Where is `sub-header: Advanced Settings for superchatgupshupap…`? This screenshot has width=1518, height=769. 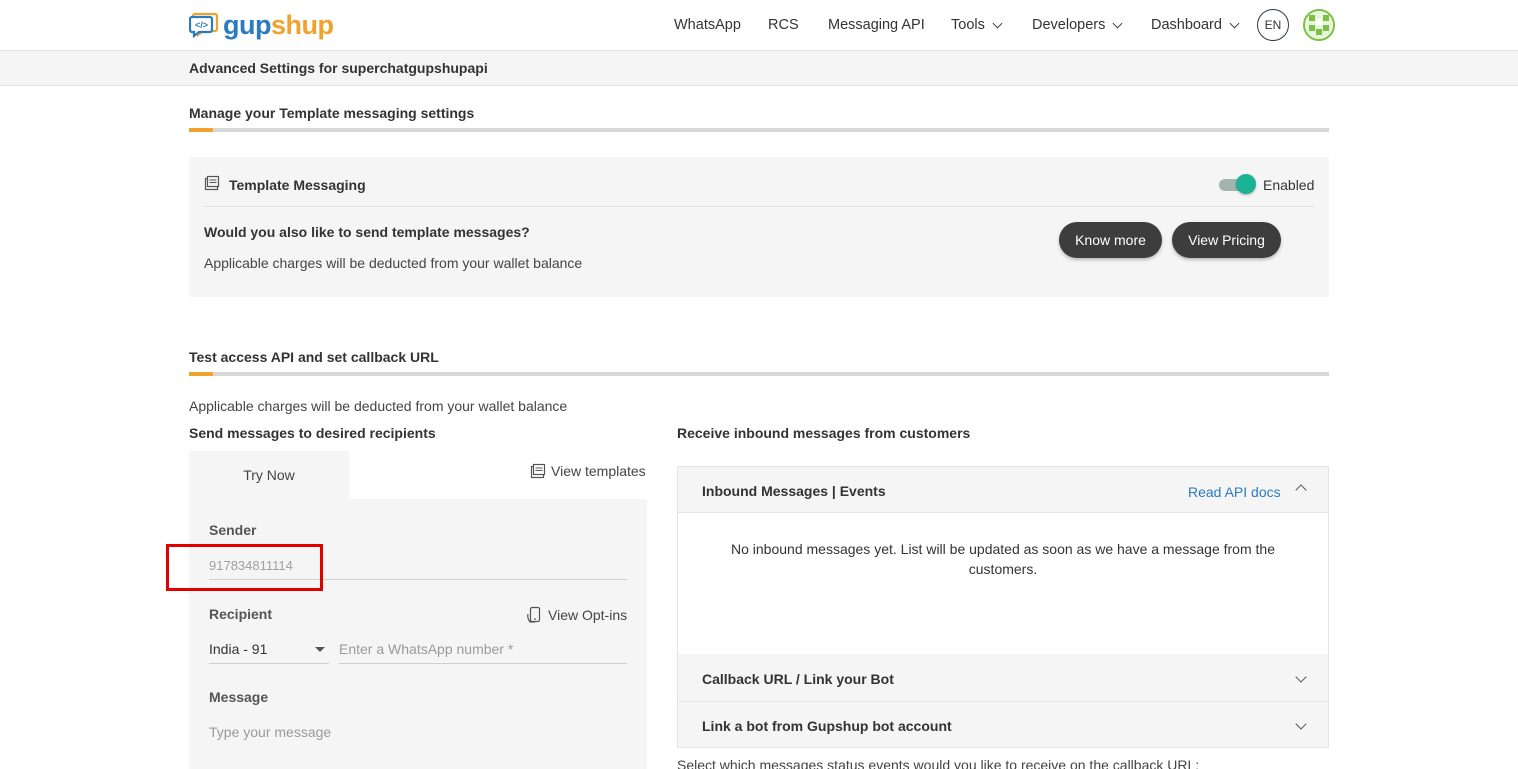 sub-header: Advanced Settings for superchatgupshupap… is located at coordinates (759, 68).